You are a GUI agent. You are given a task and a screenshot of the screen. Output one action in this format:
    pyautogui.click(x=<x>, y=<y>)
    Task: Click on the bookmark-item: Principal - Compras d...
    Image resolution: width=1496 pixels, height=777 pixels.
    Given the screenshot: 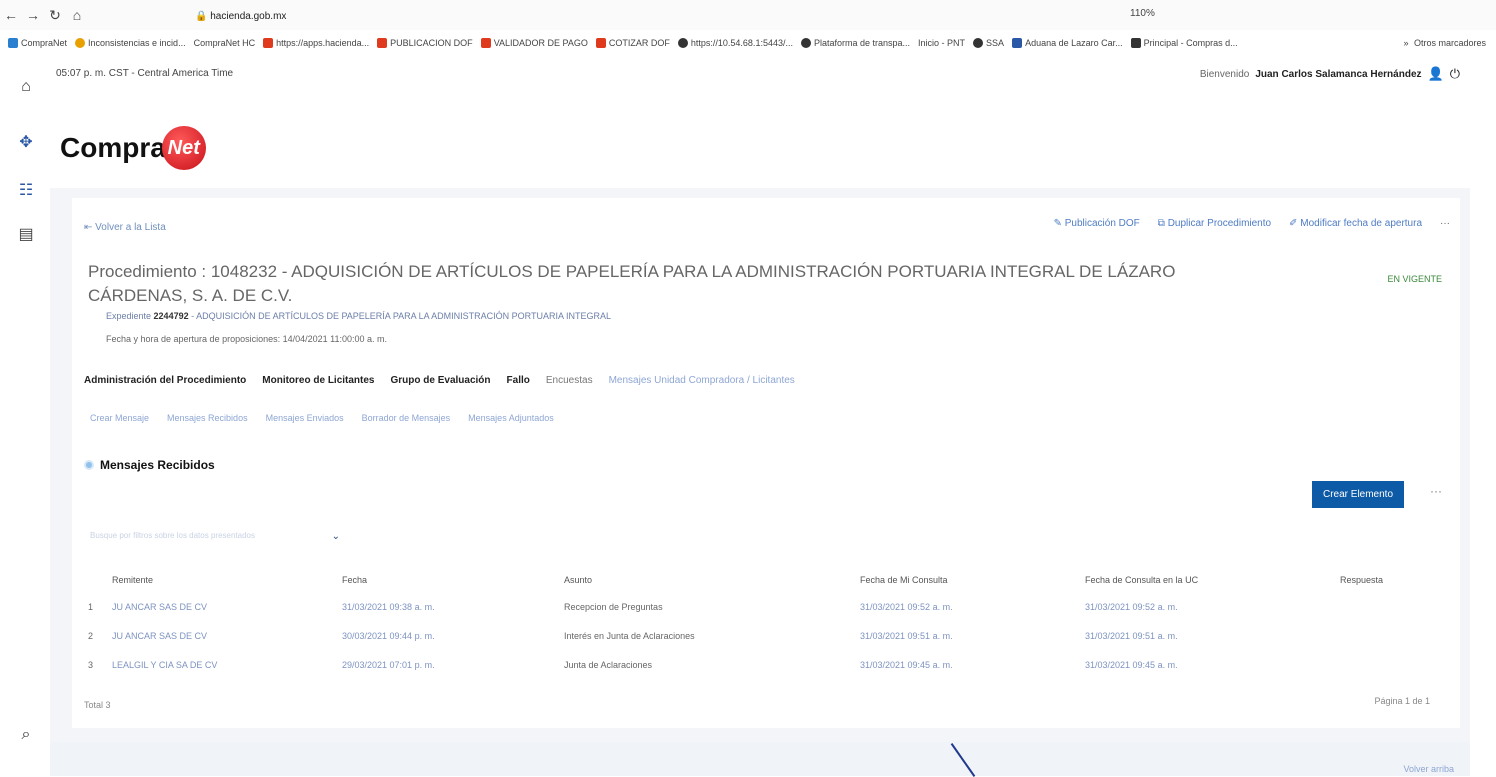 What is the action you would take?
    pyautogui.click(x=1184, y=43)
    